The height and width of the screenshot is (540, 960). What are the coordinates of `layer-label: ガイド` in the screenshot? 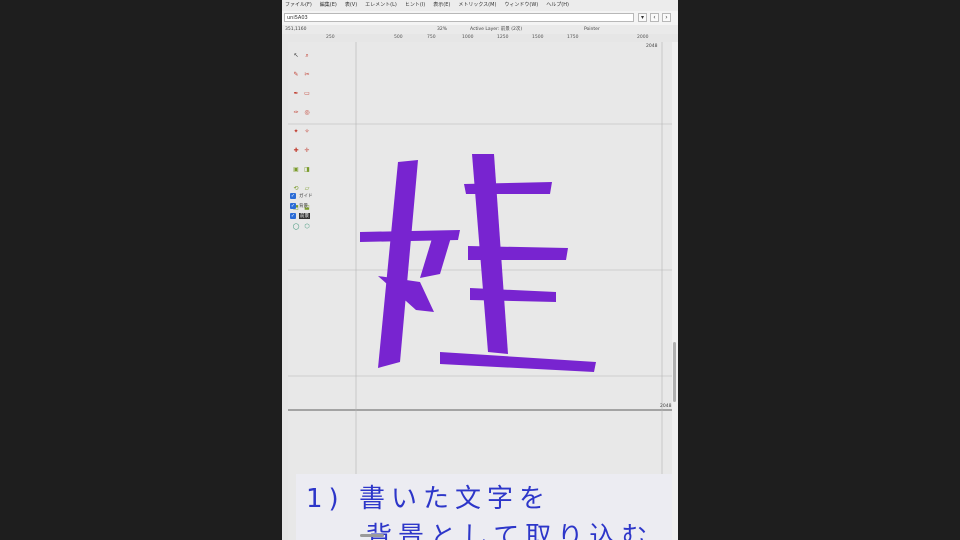 It's located at (306, 196).